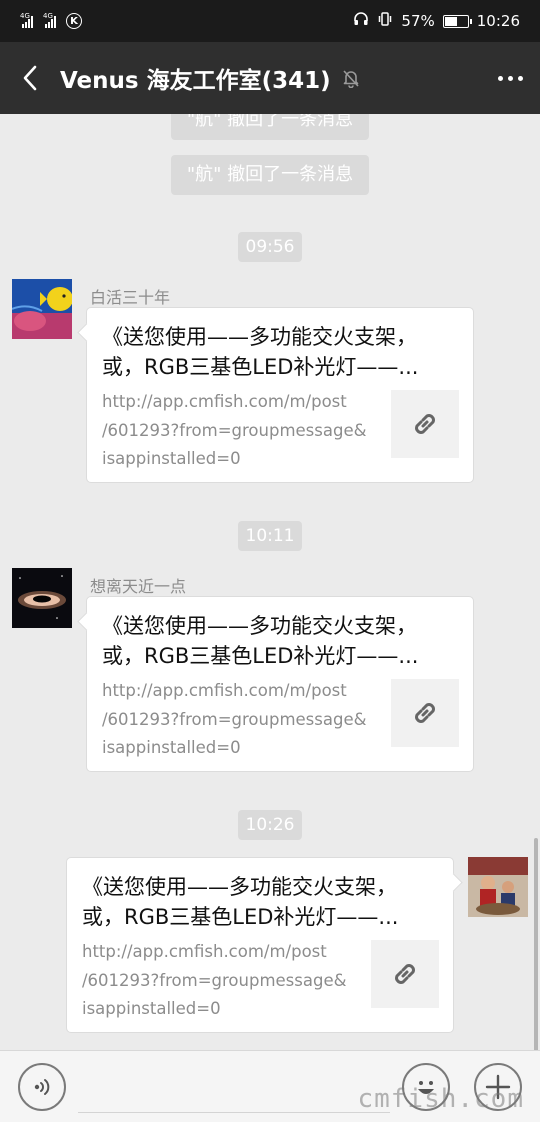 This screenshot has height=1122, width=540. Describe the element at coordinates (270, 825) in the screenshot. I see `time-chip: 10:26` at that location.